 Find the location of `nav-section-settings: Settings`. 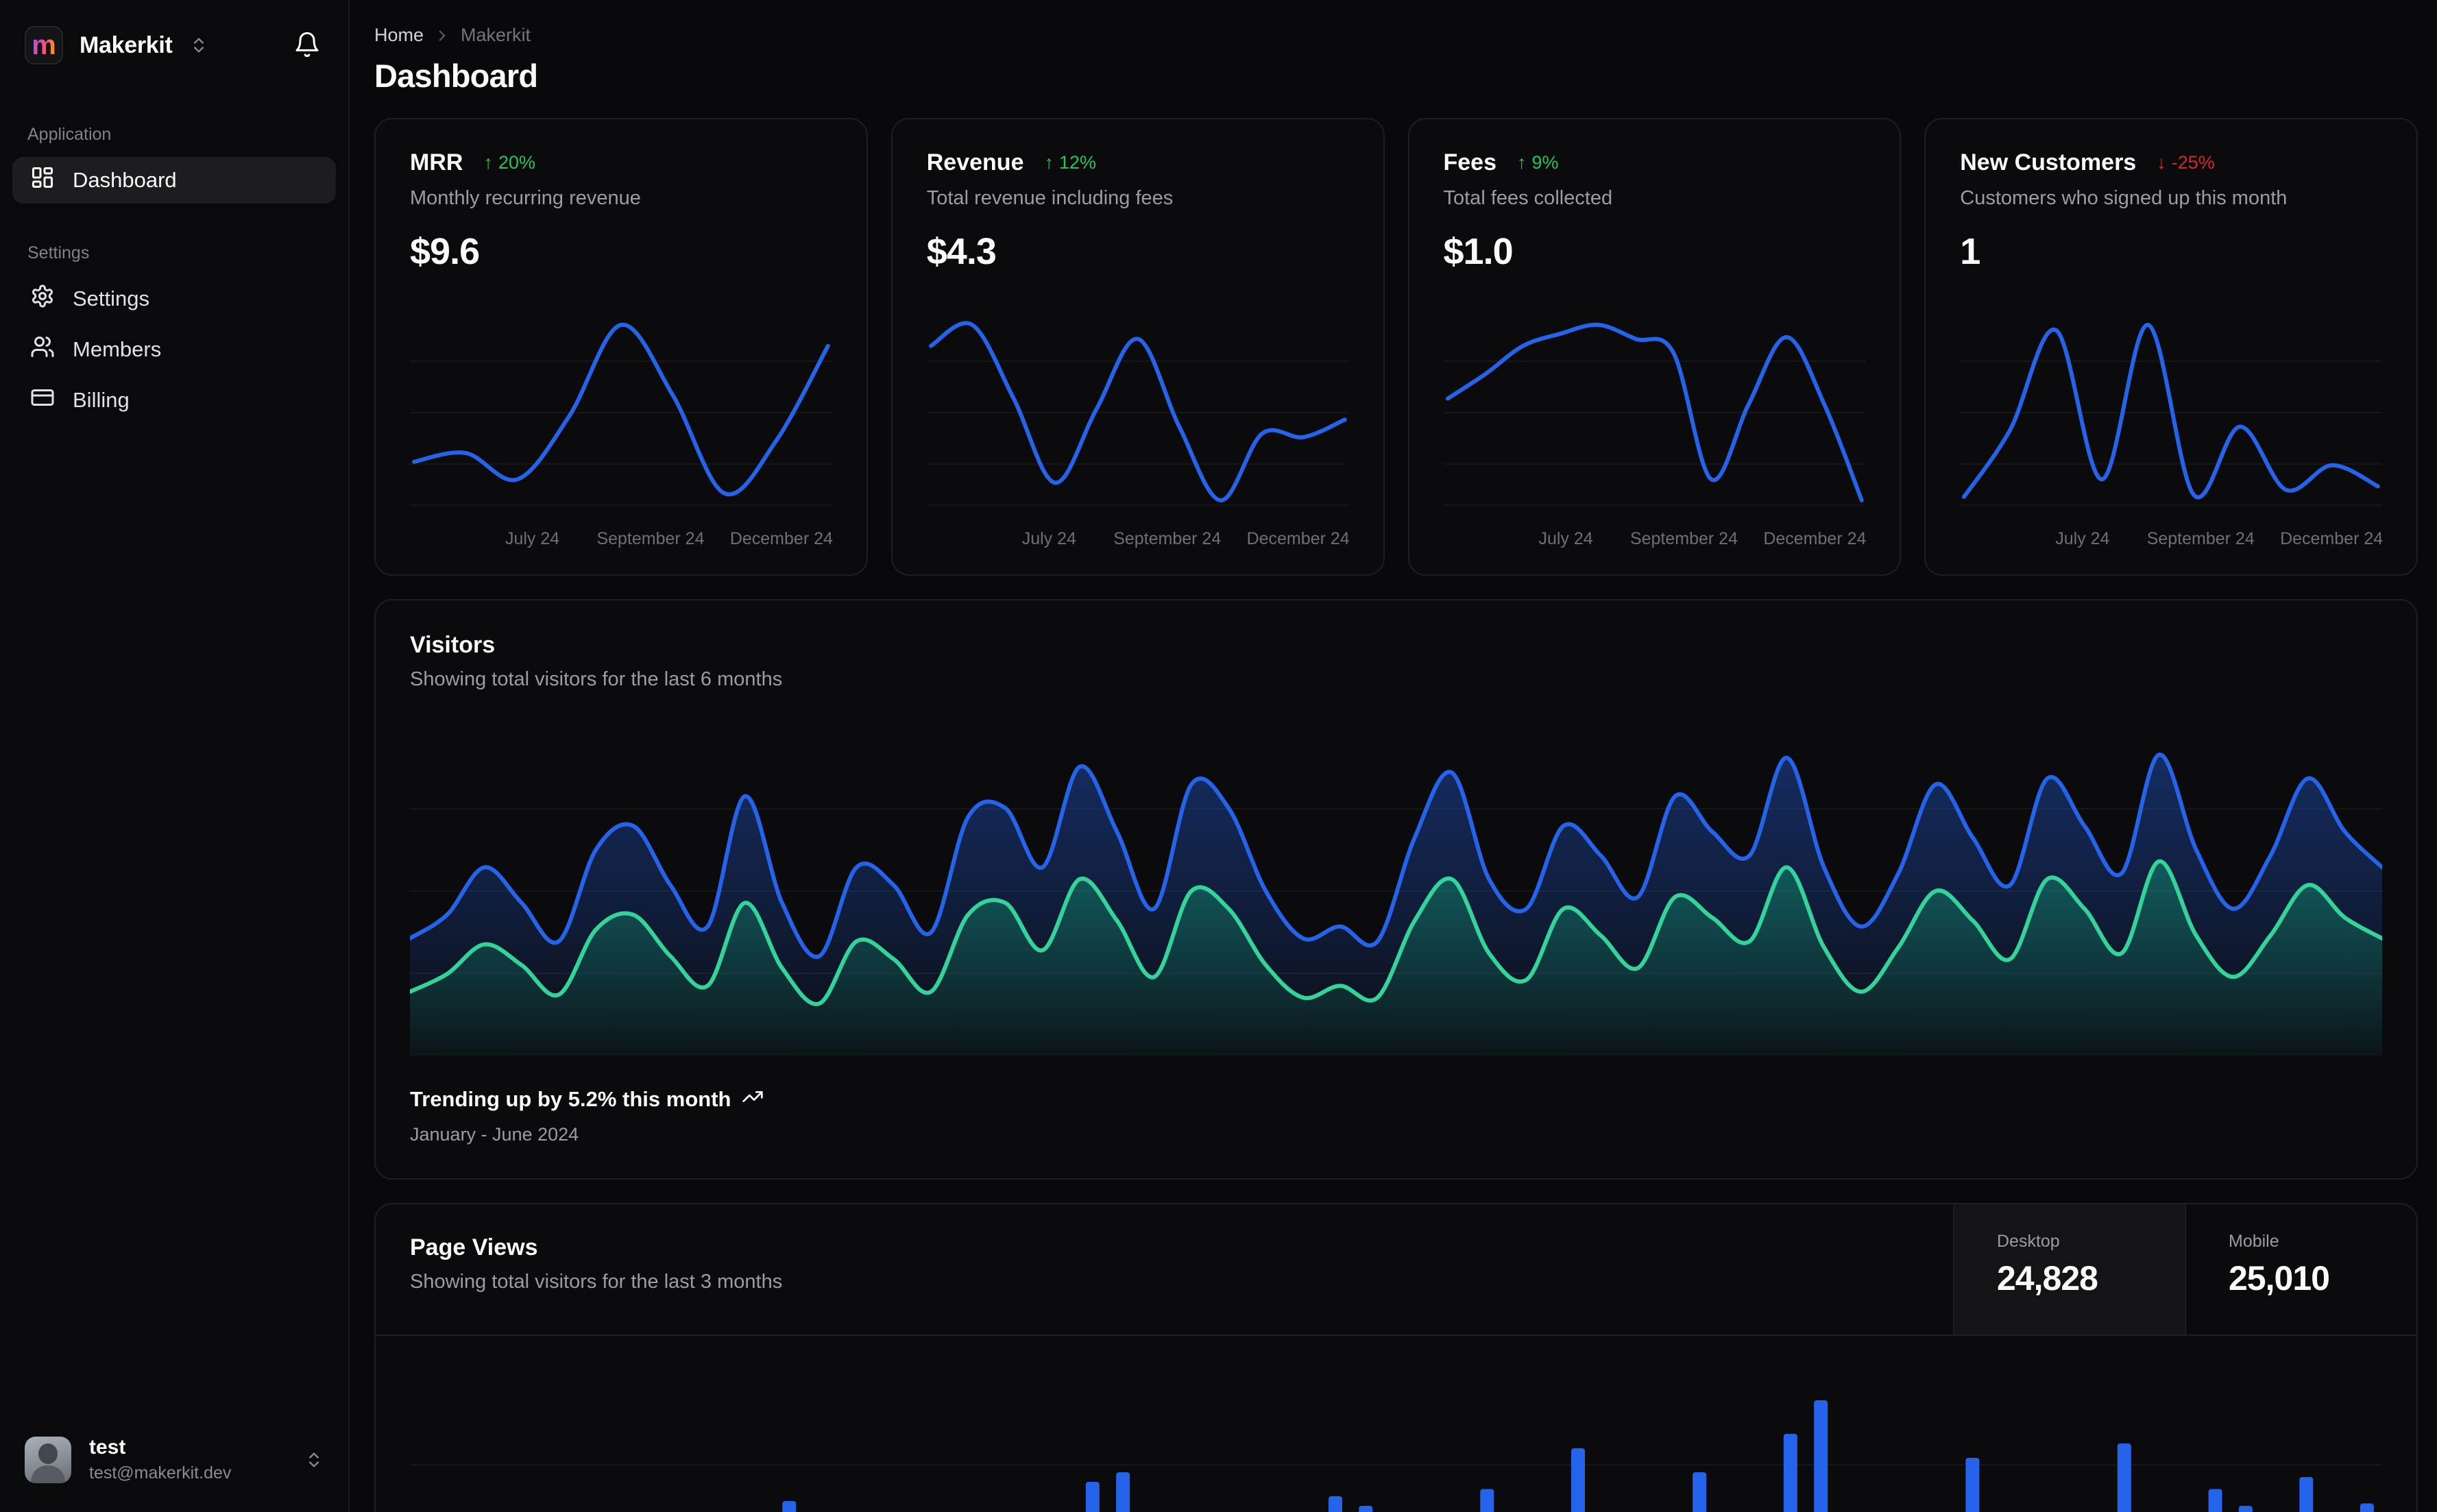

nav-section-settings: Settings is located at coordinates (58, 253).